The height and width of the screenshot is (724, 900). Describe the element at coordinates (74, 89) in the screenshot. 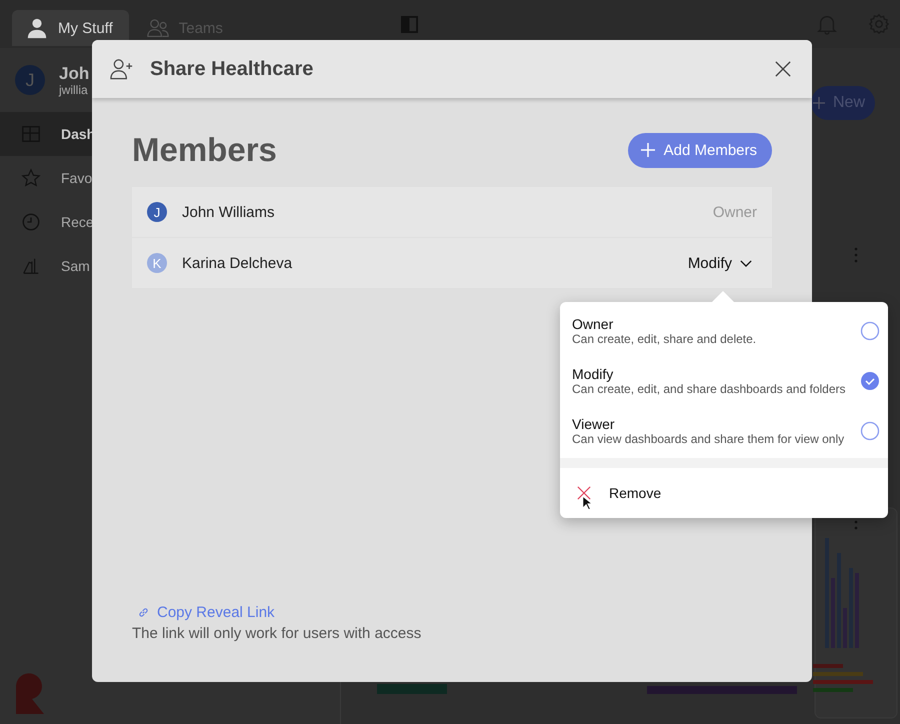

I see `user-email: jwillia` at that location.